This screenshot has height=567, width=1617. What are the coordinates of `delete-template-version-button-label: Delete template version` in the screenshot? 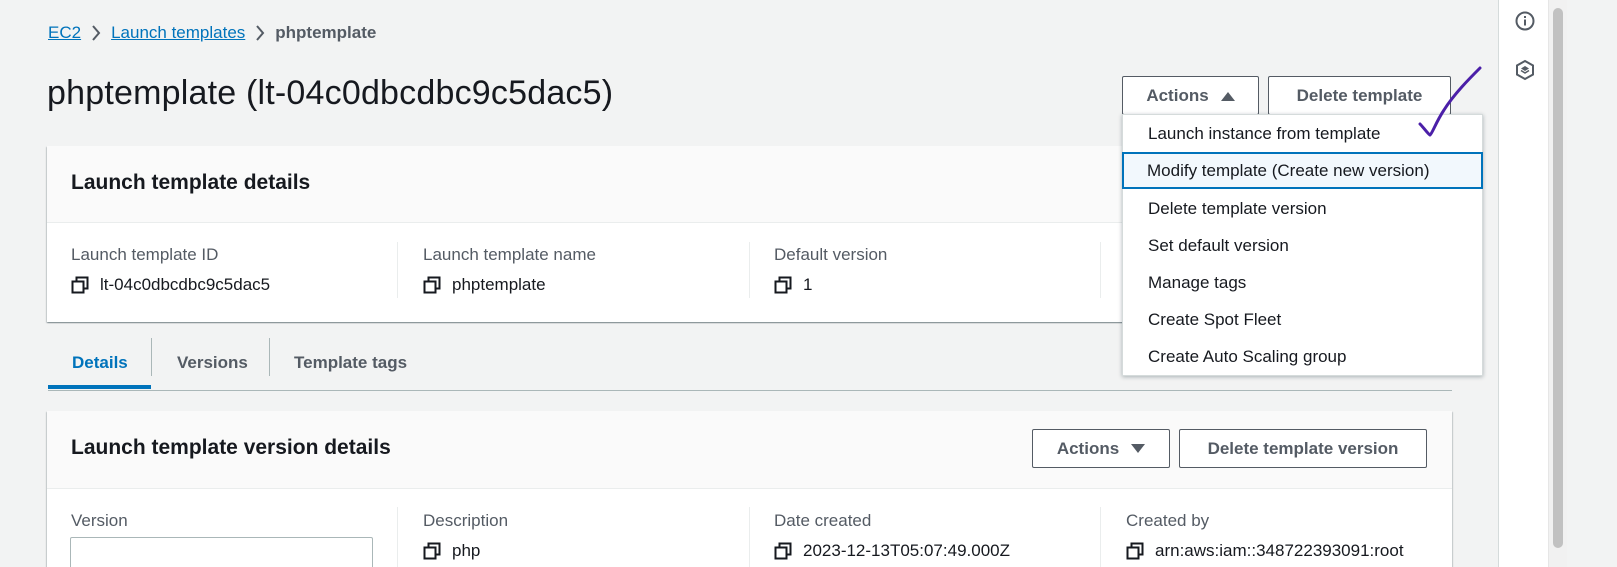 It's located at (1303, 448).